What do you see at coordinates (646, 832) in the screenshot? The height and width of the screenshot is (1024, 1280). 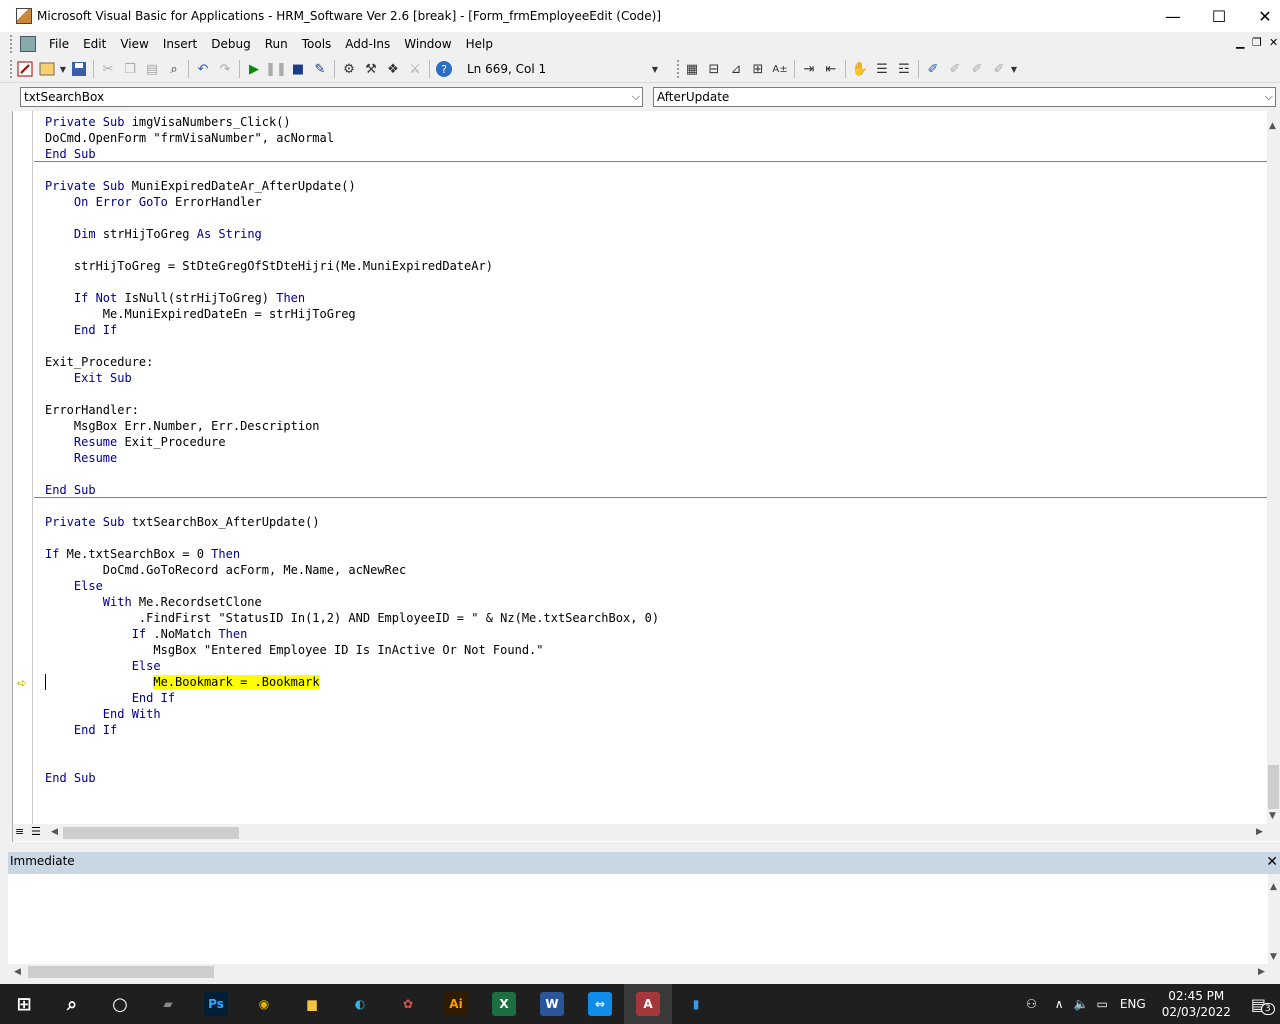 I see `code-horizontal-scrollbar: ≡ ☰ ◀ ▶` at bounding box center [646, 832].